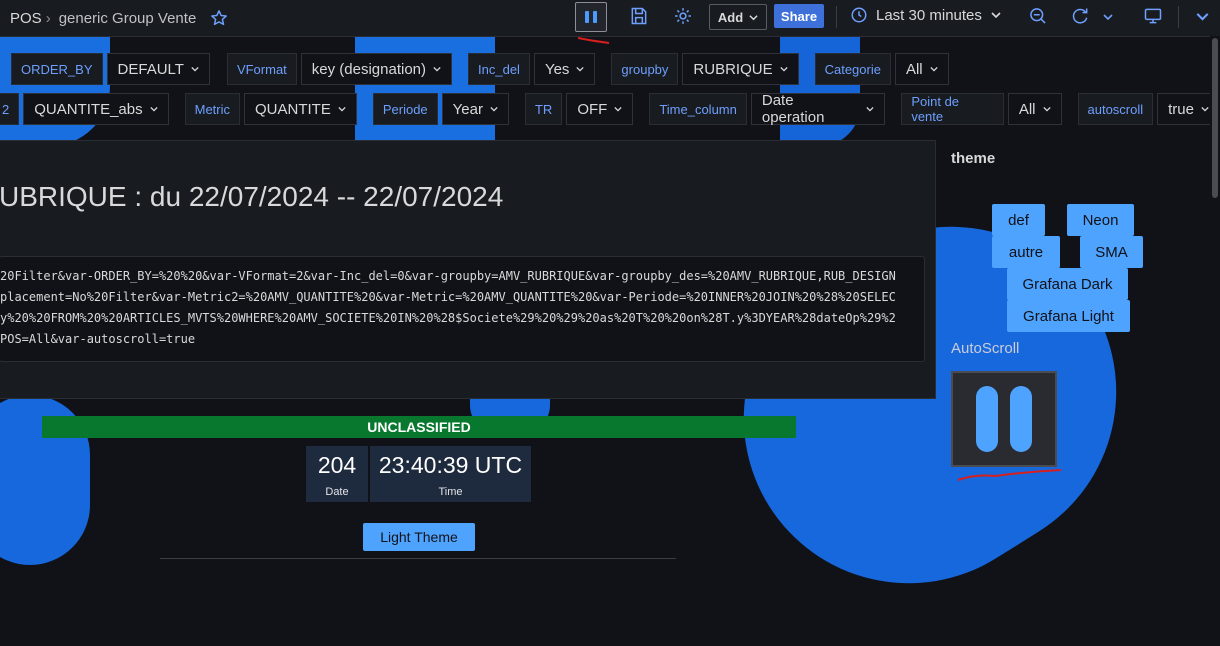  Describe the element at coordinates (732, 69) in the screenshot. I see `variable-value: RUBRIQUE` at that location.